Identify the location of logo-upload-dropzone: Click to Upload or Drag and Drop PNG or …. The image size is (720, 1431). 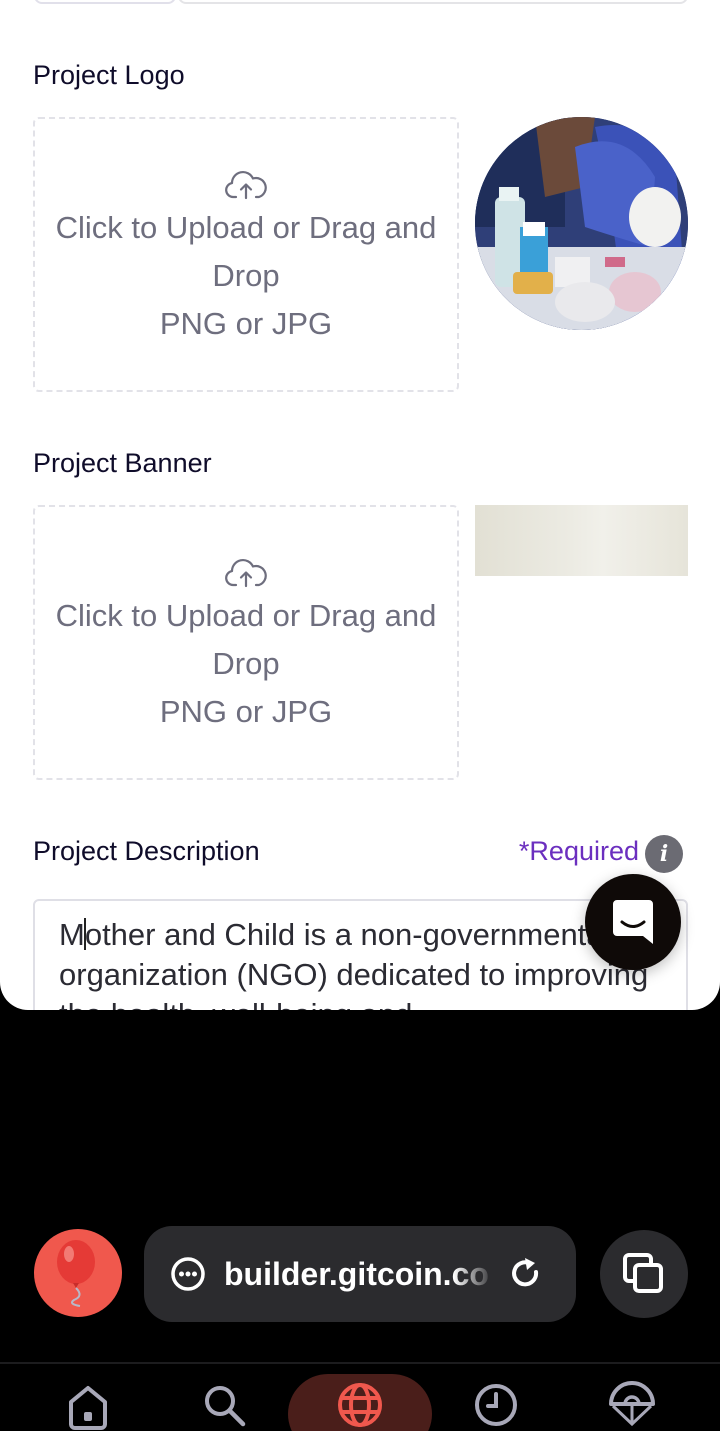
(246, 254).